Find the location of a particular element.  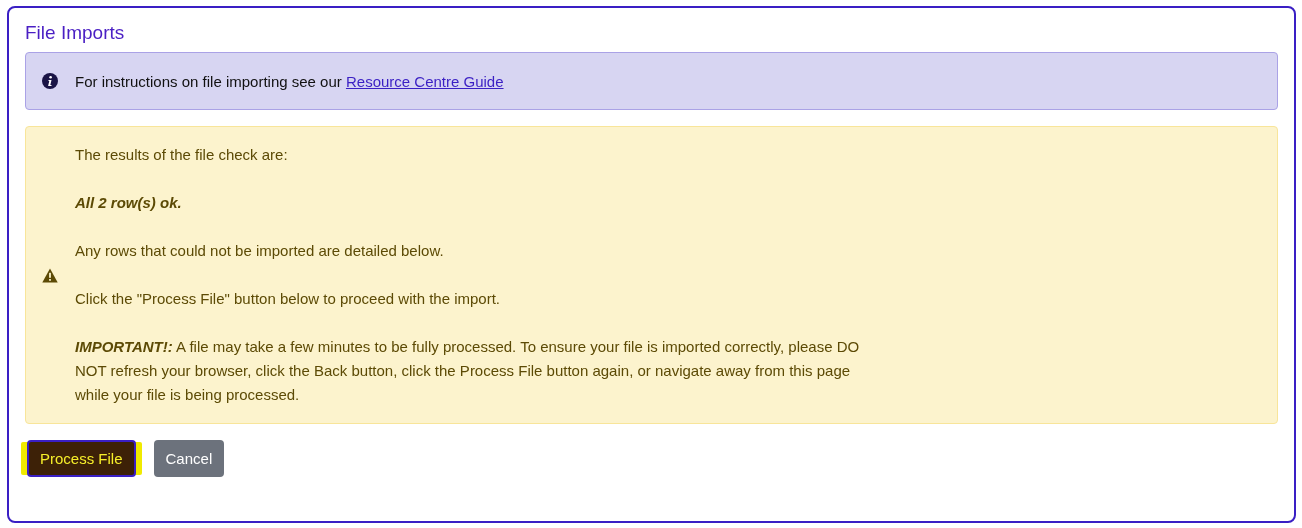

cancel-button: Cancel is located at coordinates (189, 458).